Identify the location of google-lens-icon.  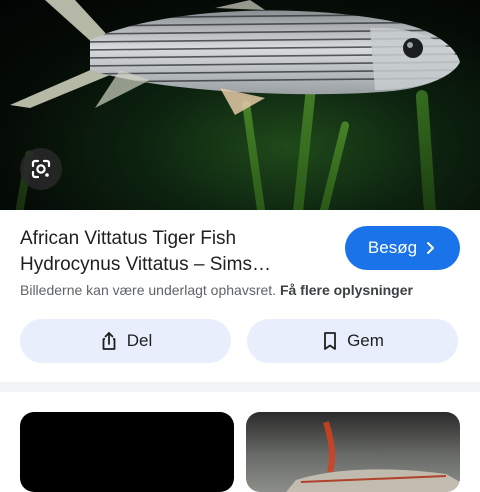
(41, 169).